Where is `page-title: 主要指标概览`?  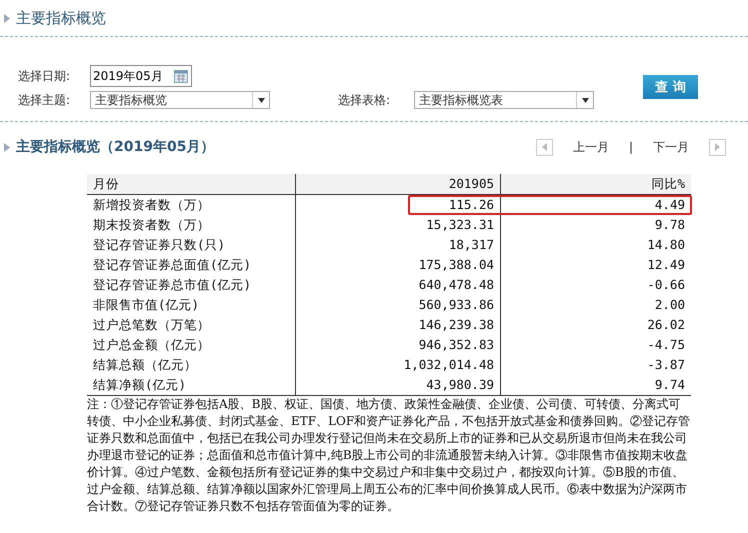
page-title: 主要指标概览 is located at coordinates (61, 18).